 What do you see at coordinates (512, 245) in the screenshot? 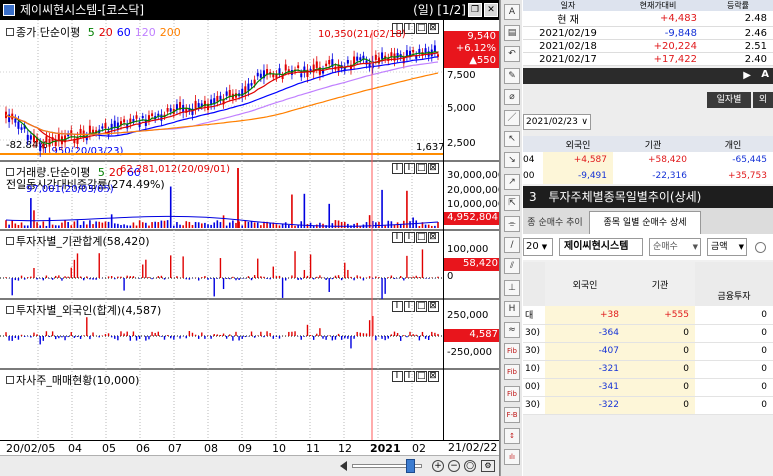
I see `toolbar-tool-icon: ∕` at bounding box center [512, 245].